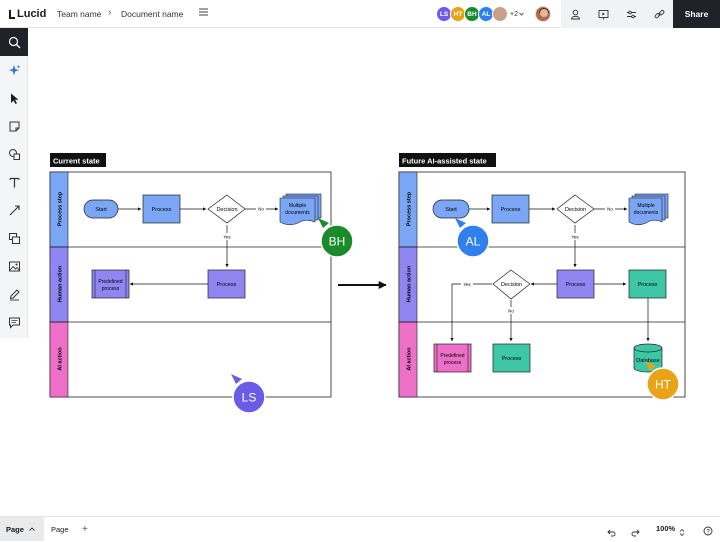 The image size is (720, 542). What do you see at coordinates (14, 98) in the screenshot?
I see `pointer-icon` at bounding box center [14, 98].